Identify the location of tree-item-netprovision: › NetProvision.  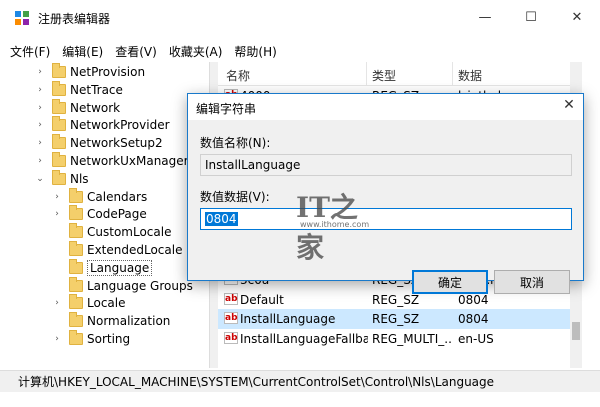
(89, 72).